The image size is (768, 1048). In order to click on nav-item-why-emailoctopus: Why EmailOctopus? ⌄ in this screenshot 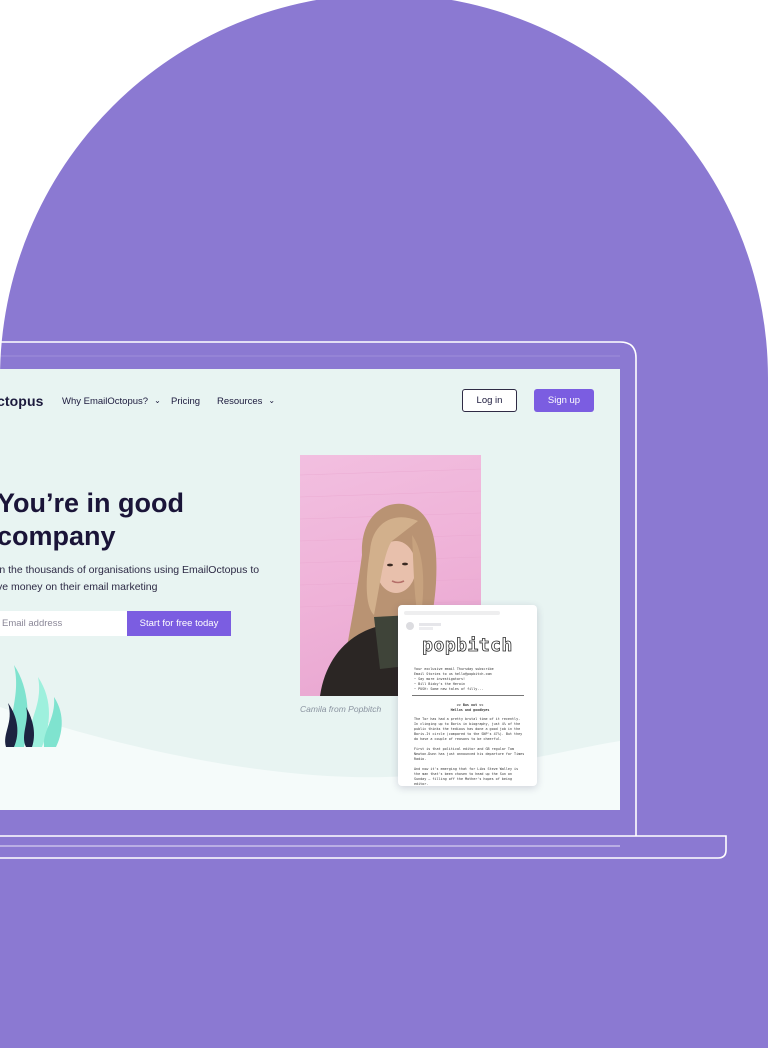, I will do `click(111, 401)`.